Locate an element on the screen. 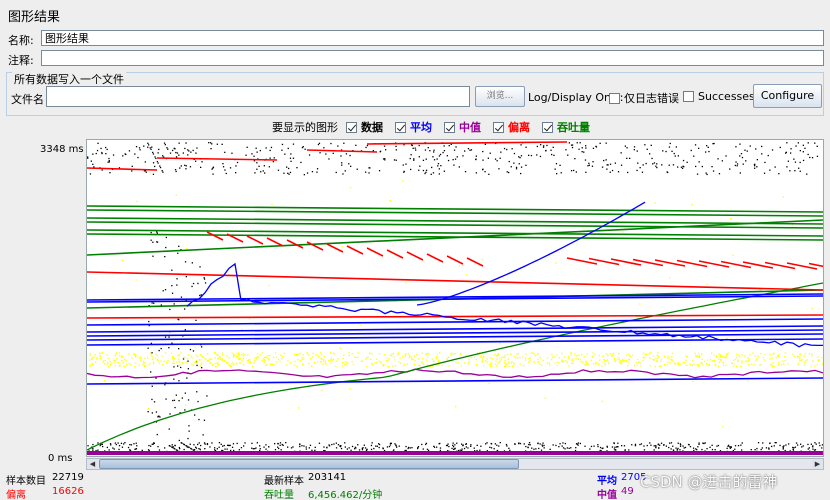 This screenshot has width=830, height=500. scroll-left-arrow-icon: ◀ is located at coordinates (92, 464).